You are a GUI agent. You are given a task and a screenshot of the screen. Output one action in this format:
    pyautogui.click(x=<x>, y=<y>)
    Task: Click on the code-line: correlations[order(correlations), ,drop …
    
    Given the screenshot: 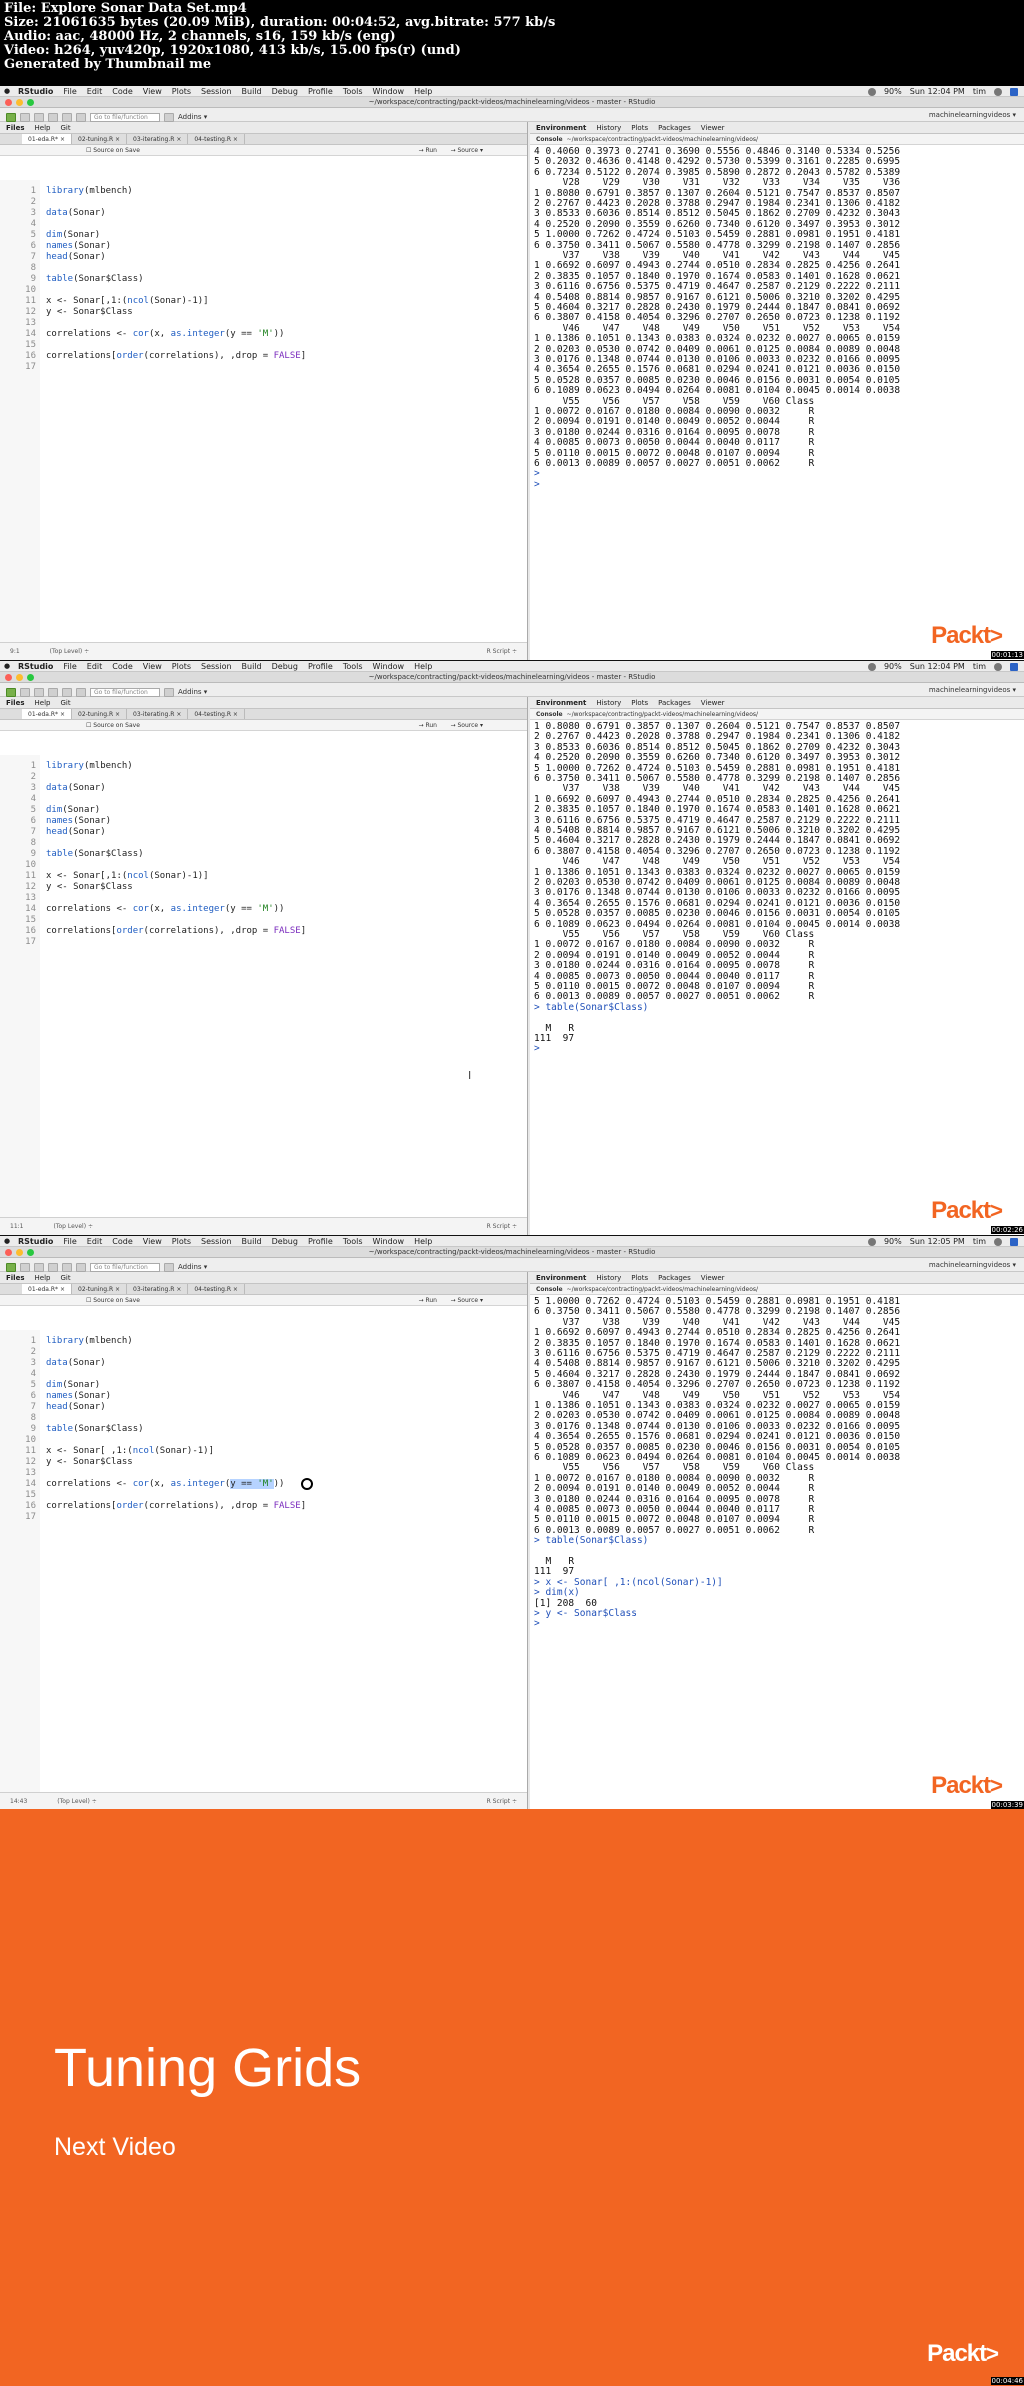 What is the action you would take?
    pyautogui.click(x=176, y=1506)
    